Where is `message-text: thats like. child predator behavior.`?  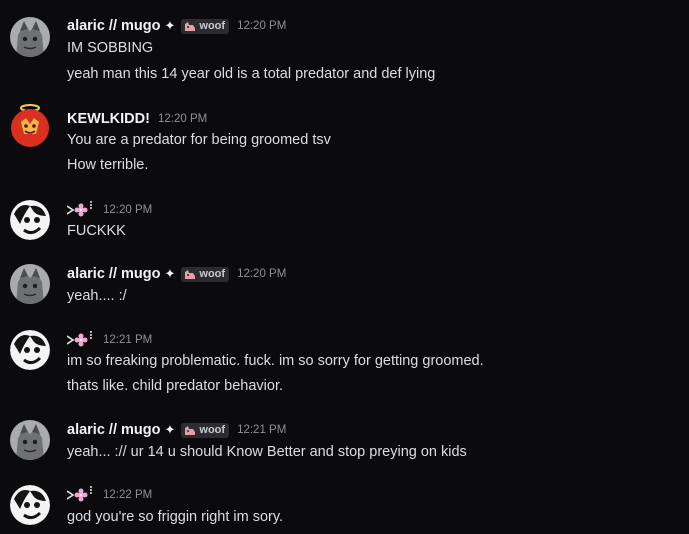
message-text: thats like. child predator behavior. is located at coordinates (175, 386).